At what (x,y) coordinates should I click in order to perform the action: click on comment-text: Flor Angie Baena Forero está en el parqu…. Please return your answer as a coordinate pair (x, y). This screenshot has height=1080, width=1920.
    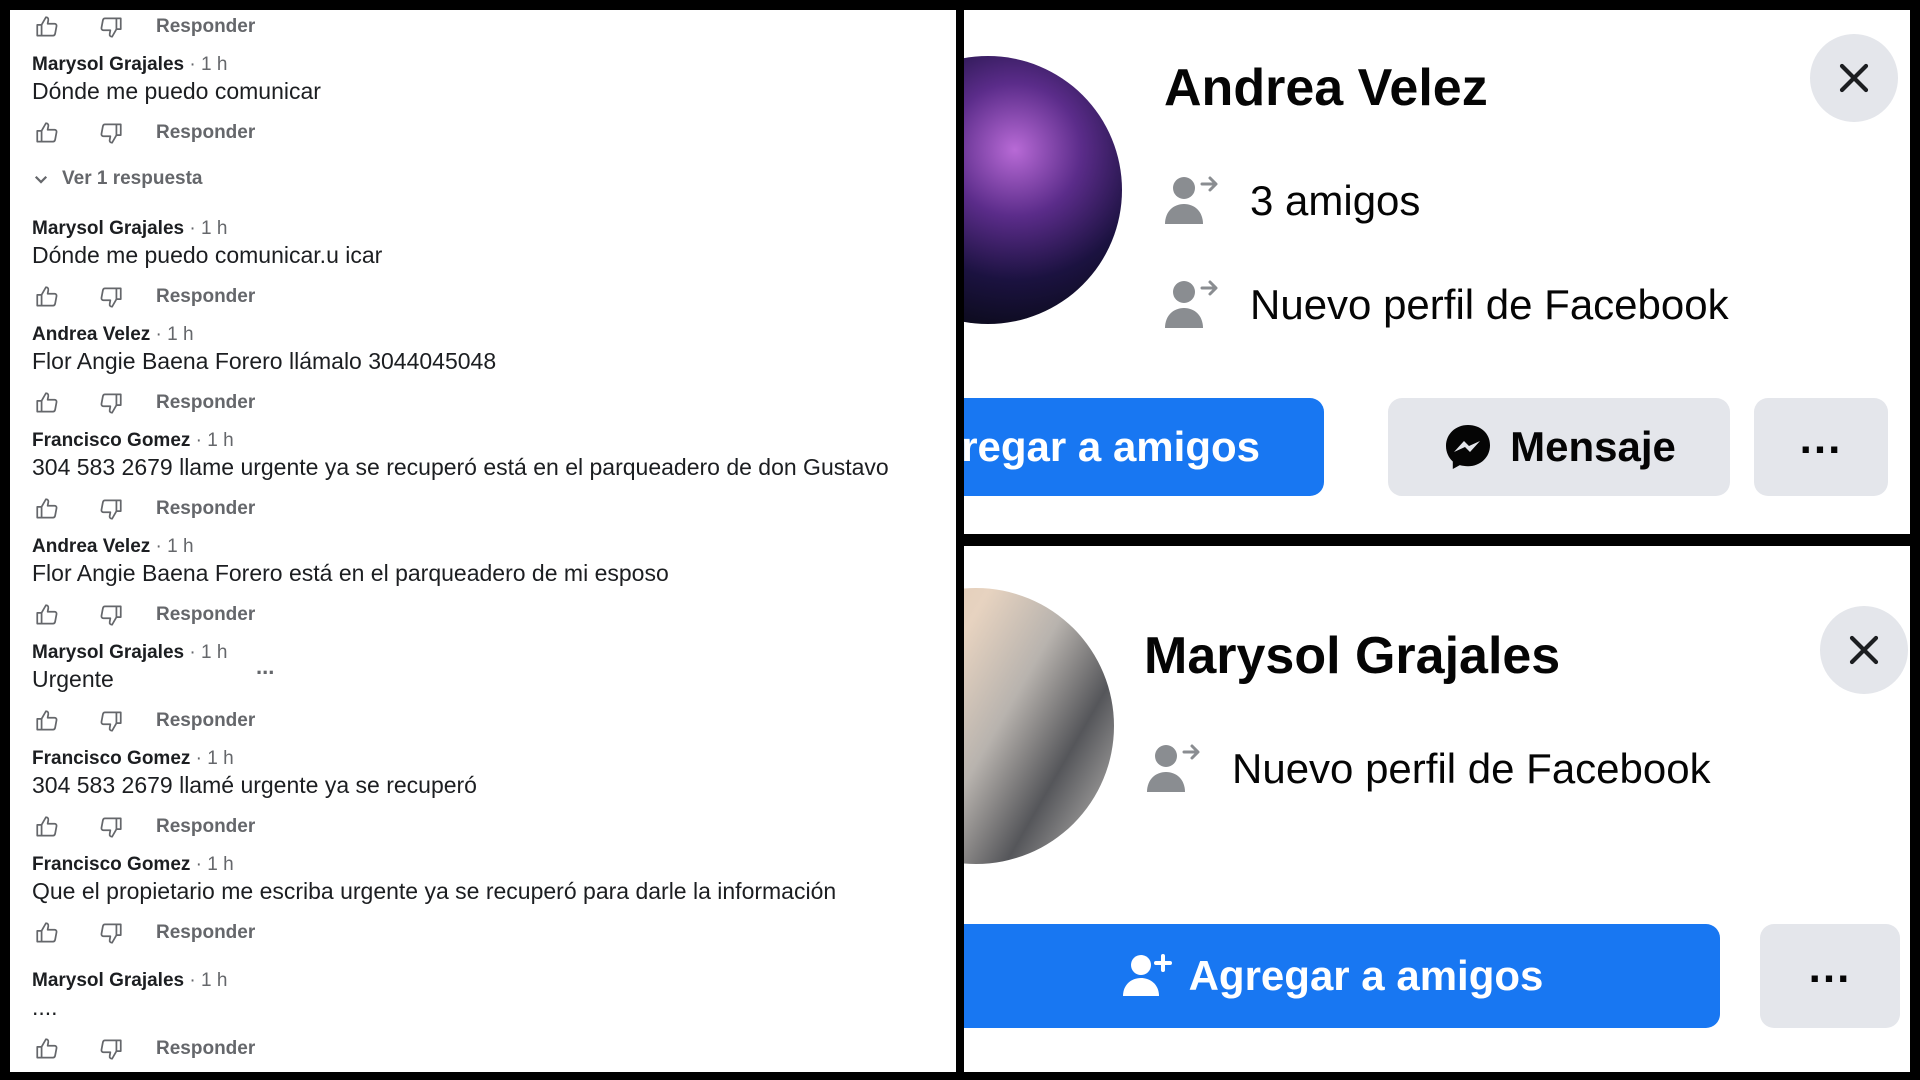
    Looking at the image, I should click on (350, 573).